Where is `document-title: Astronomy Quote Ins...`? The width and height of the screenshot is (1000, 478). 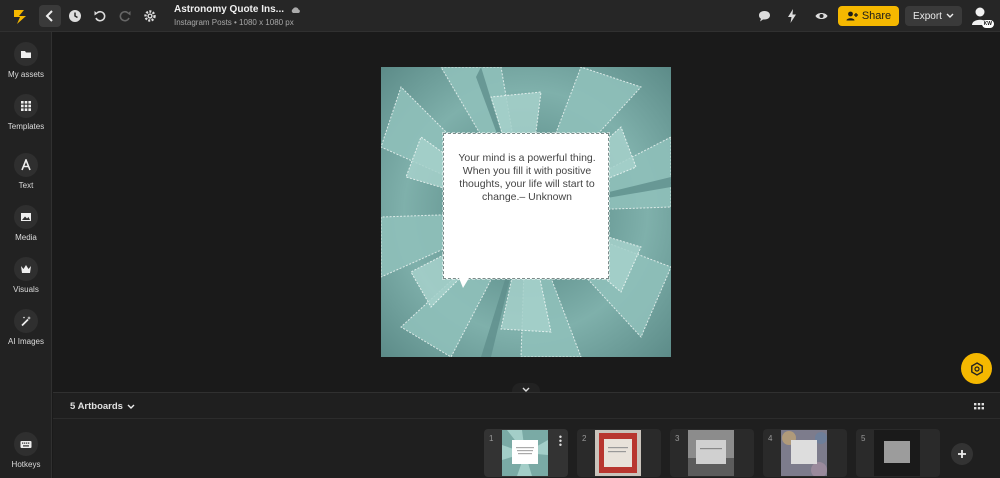 document-title: Astronomy Quote Ins... is located at coordinates (237, 9).